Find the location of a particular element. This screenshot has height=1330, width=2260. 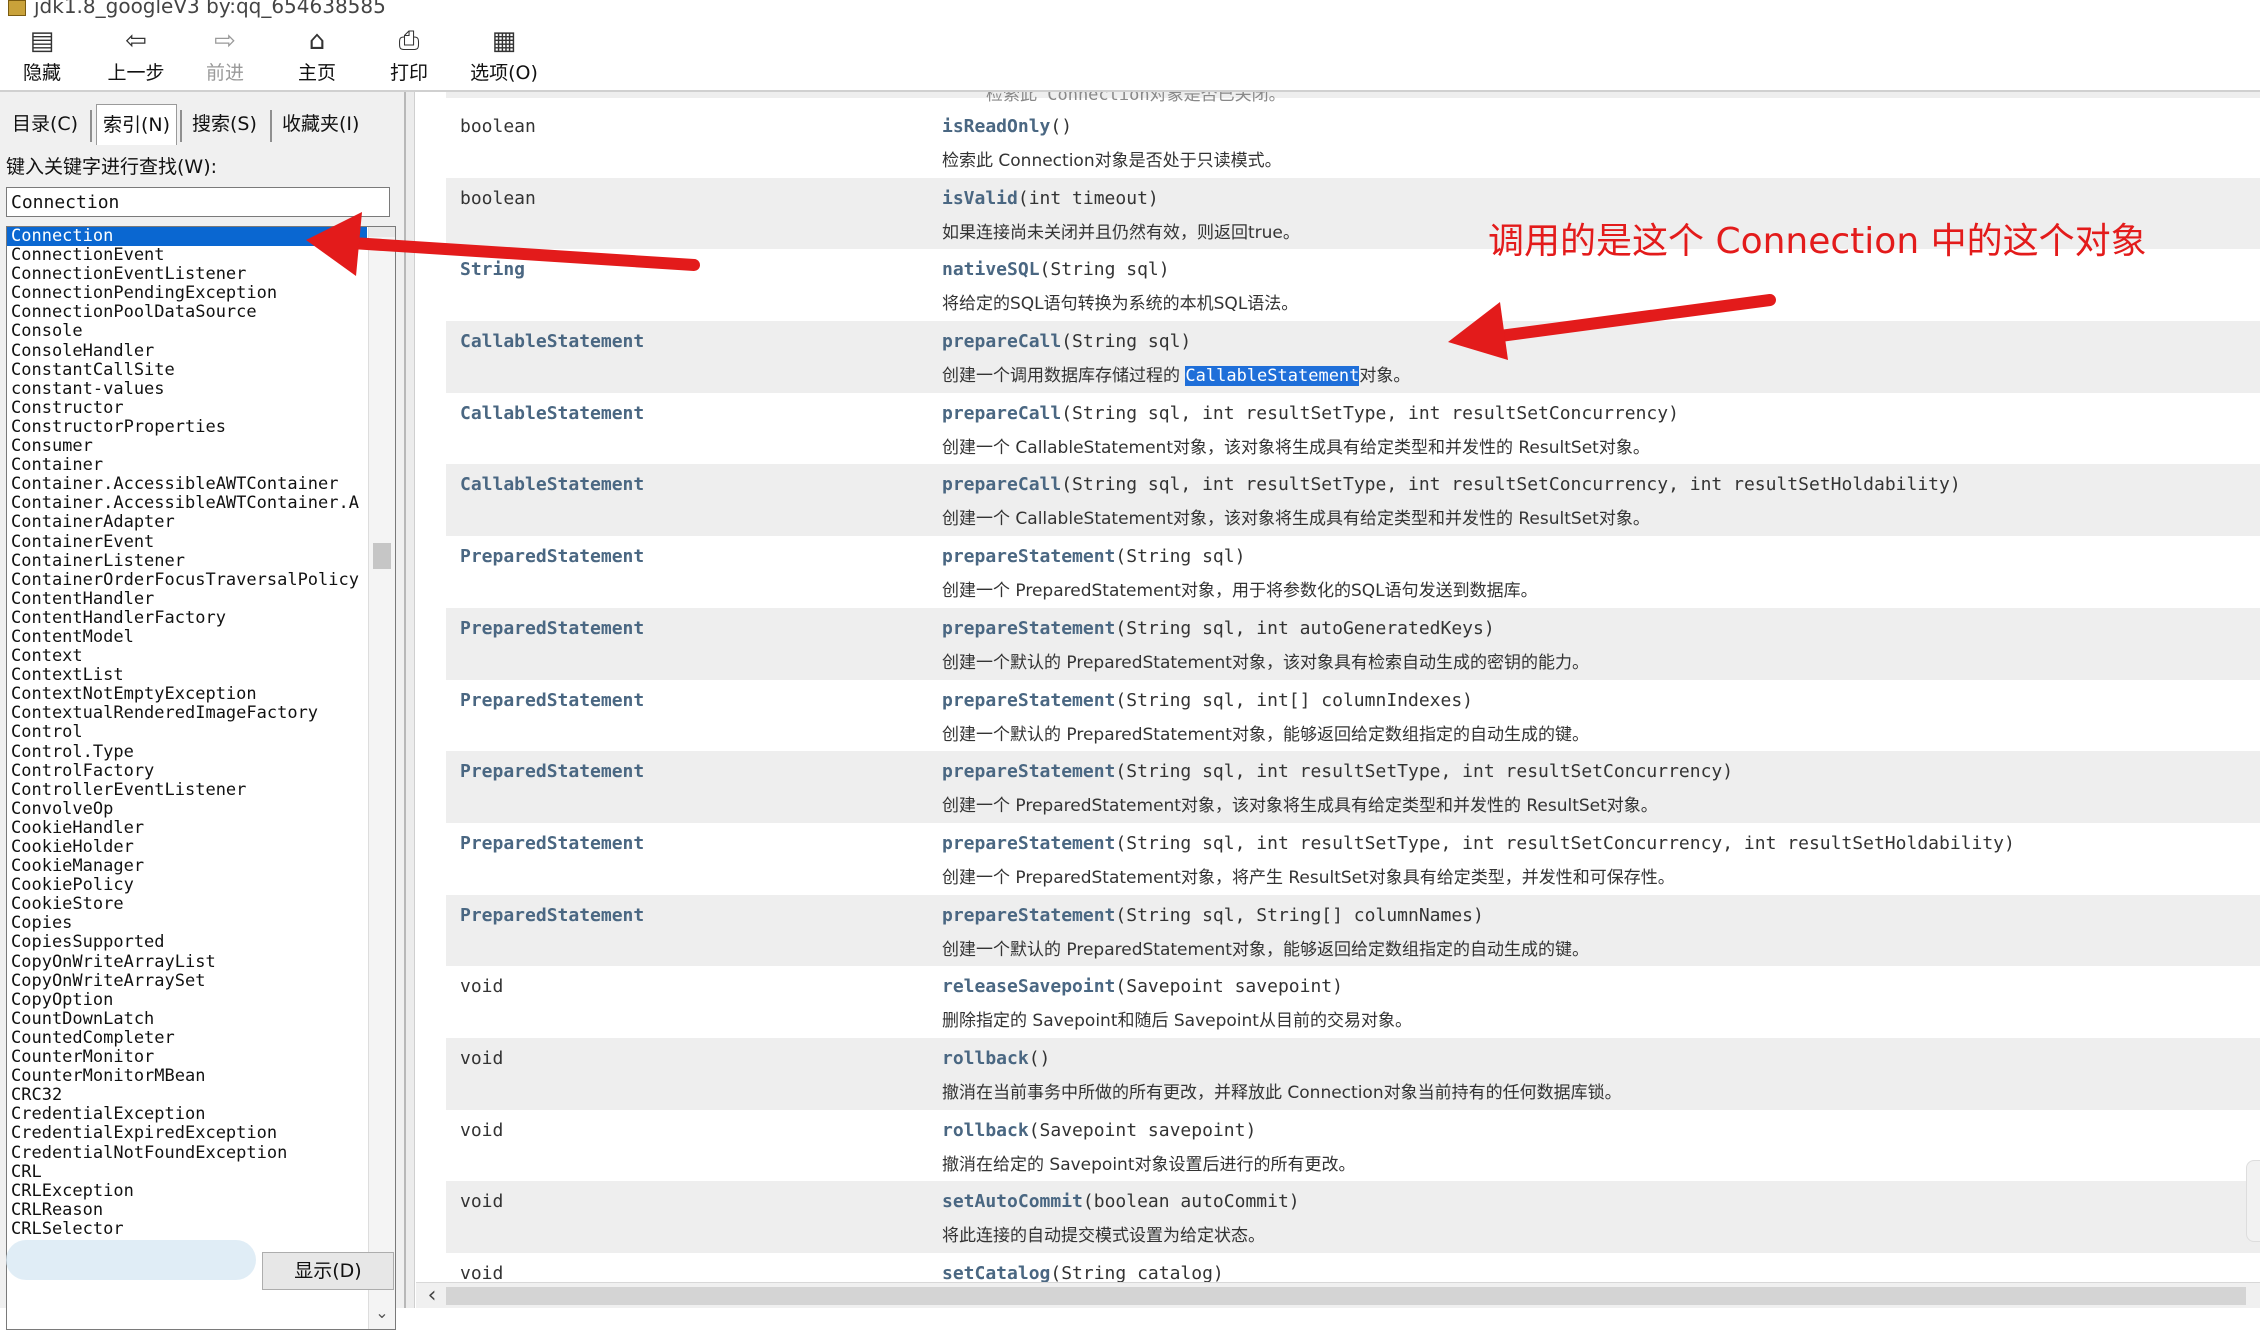

index-list-item: constant-values is located at coordinates (187, 389).